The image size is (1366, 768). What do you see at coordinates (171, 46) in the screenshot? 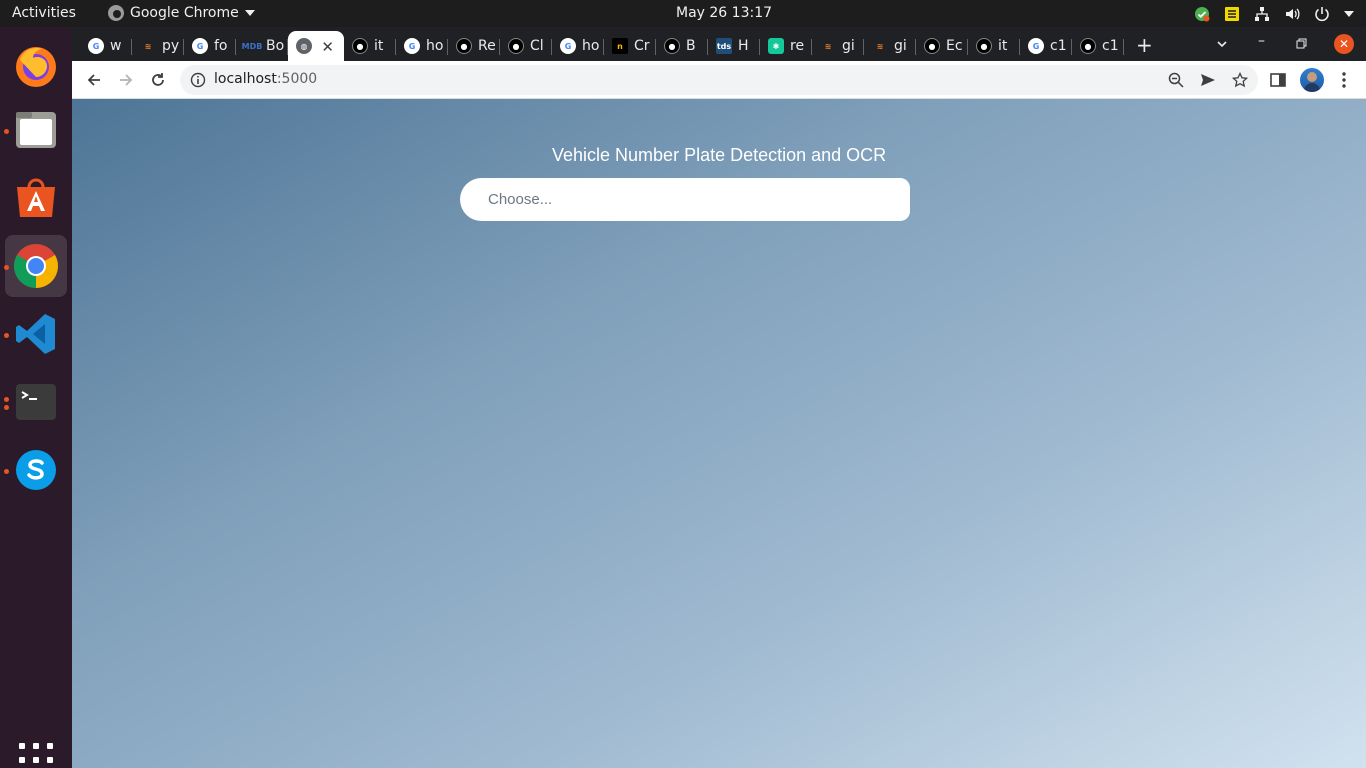
I see `tab-title: py` at bounding box center [171, 46].